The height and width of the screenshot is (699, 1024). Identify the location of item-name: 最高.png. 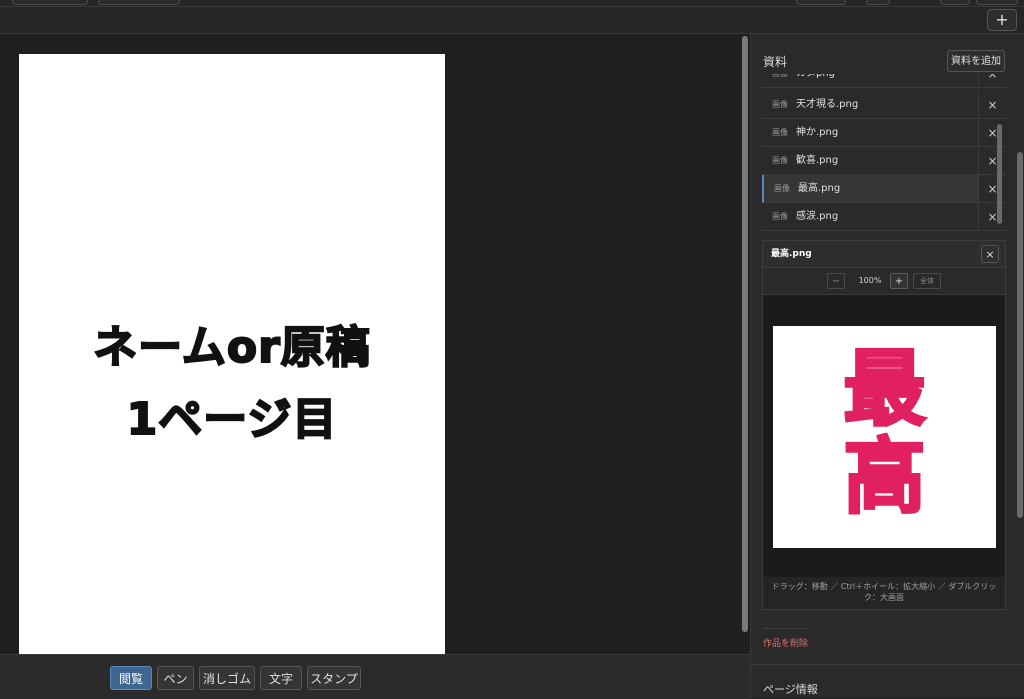
(819, 188).